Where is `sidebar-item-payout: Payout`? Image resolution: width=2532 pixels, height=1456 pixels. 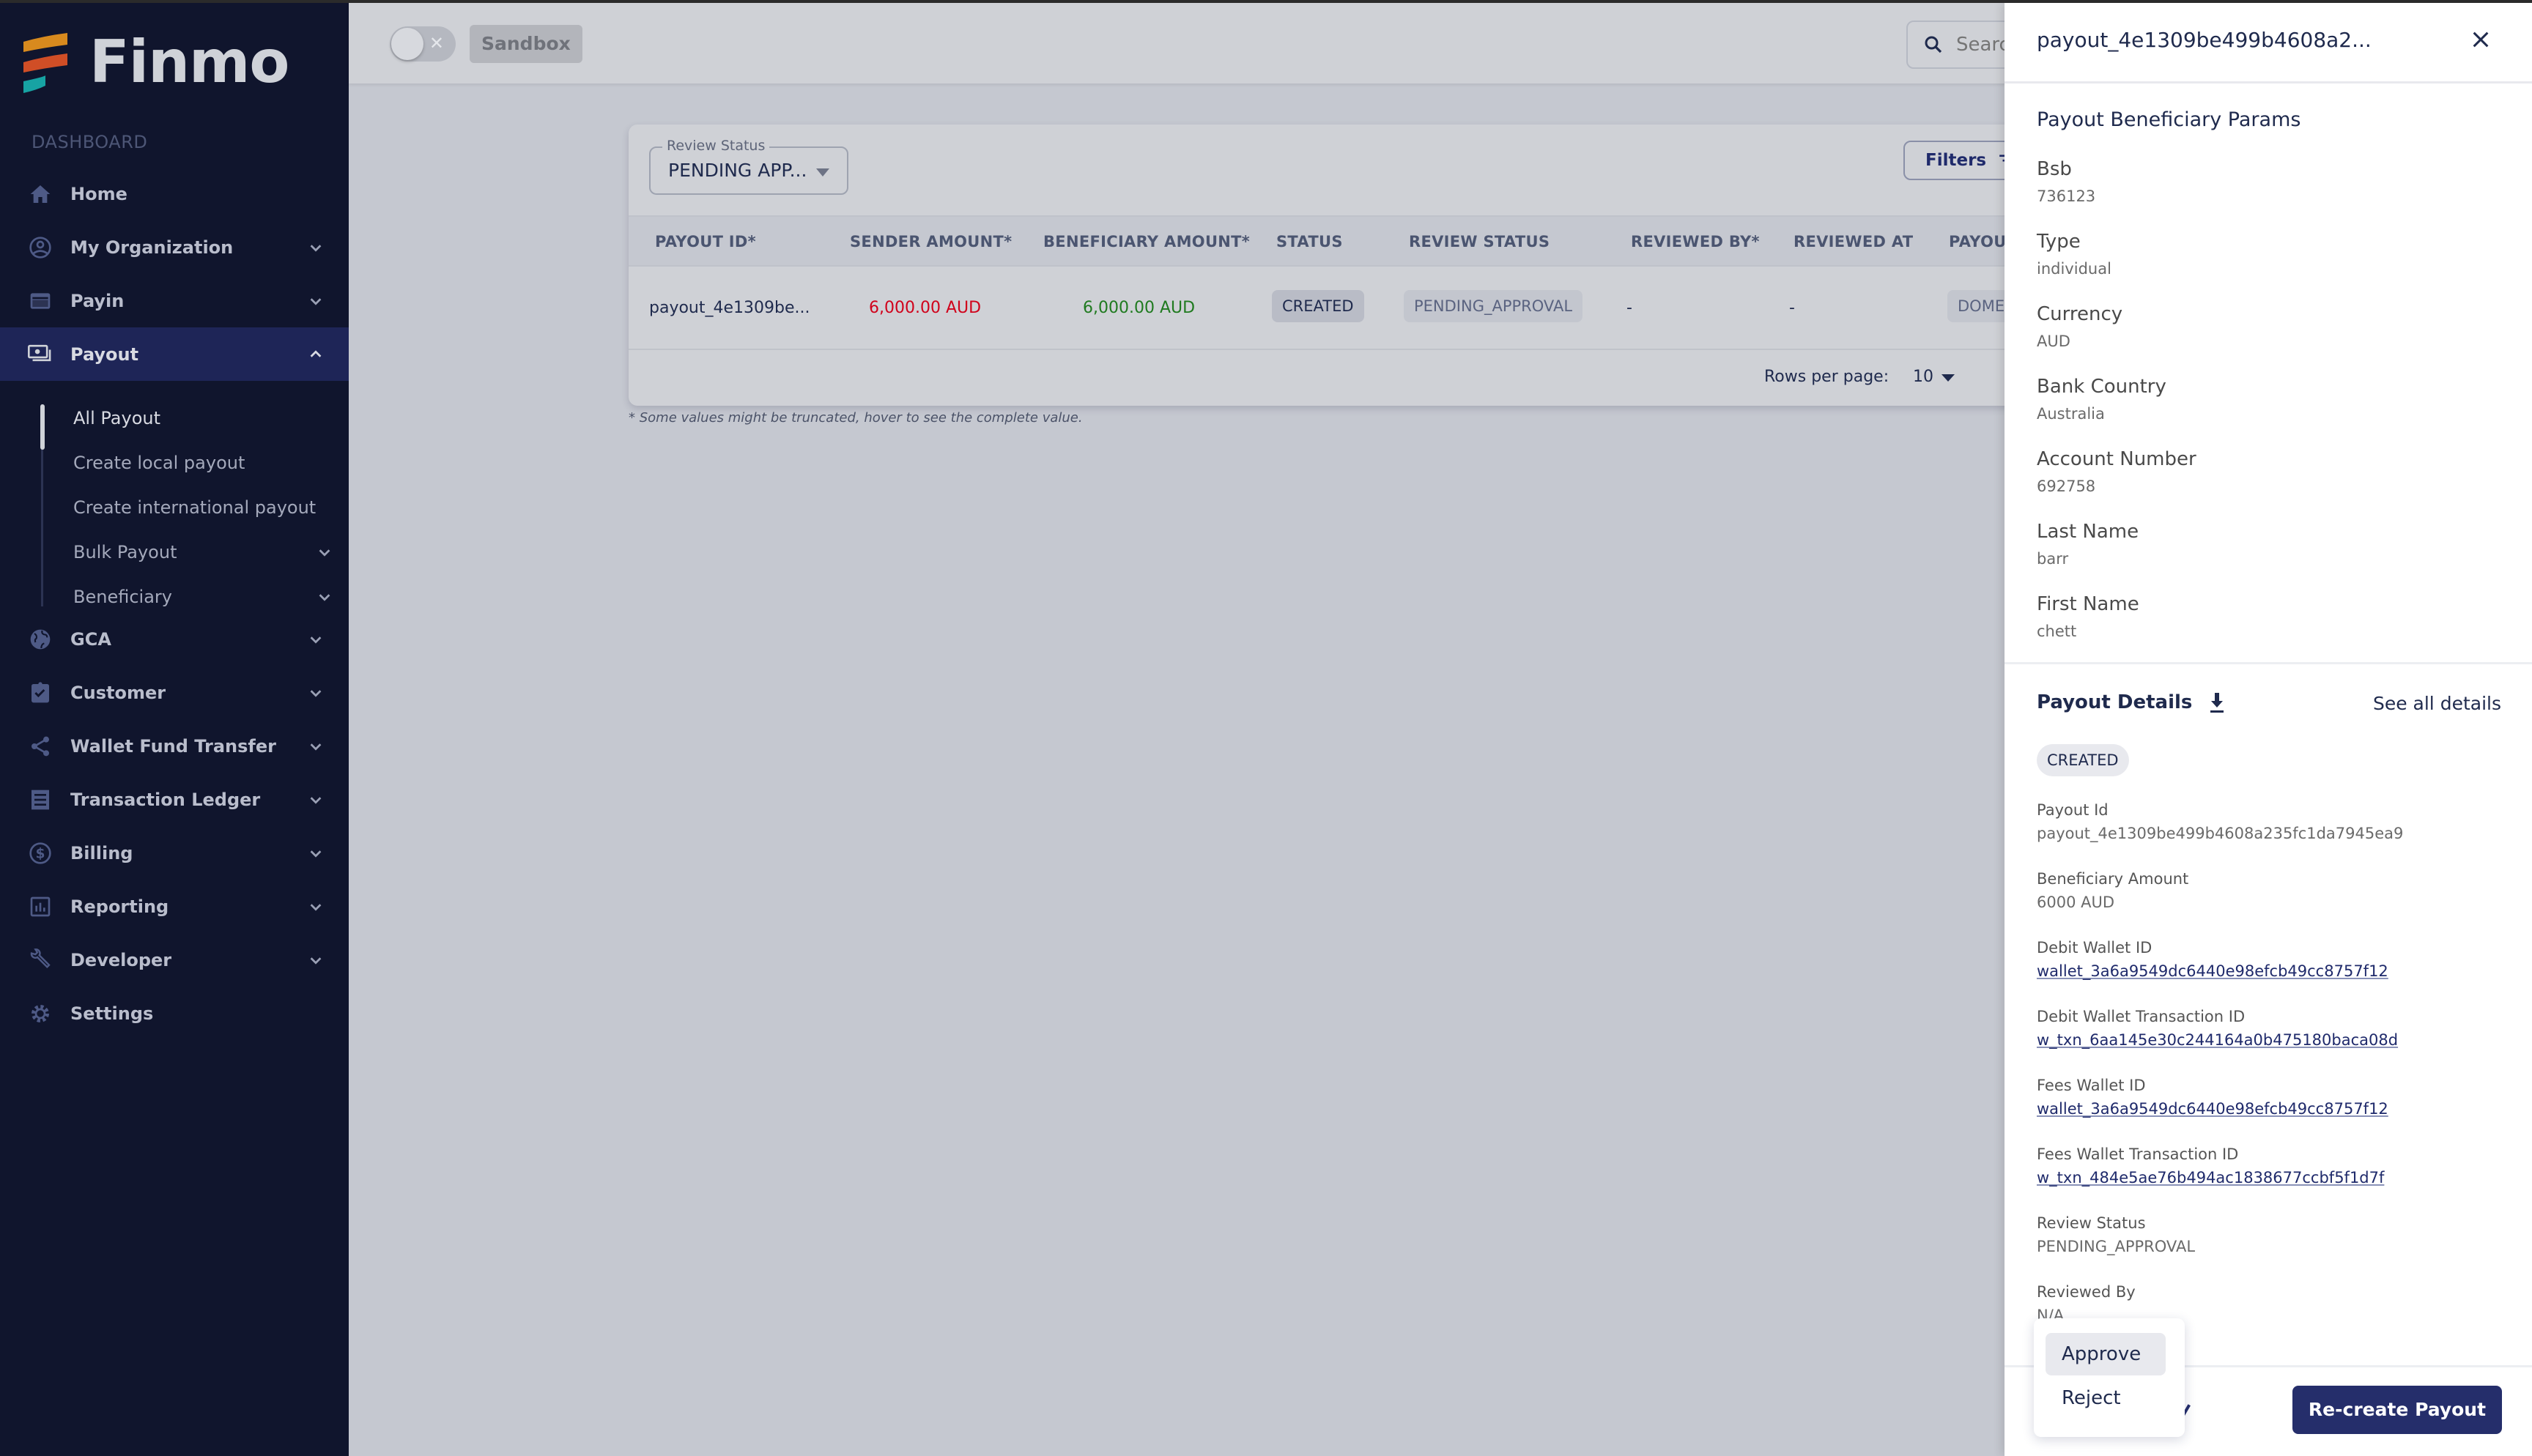 sidebar-item-payout: Payout is located at coordinates (174, 354).